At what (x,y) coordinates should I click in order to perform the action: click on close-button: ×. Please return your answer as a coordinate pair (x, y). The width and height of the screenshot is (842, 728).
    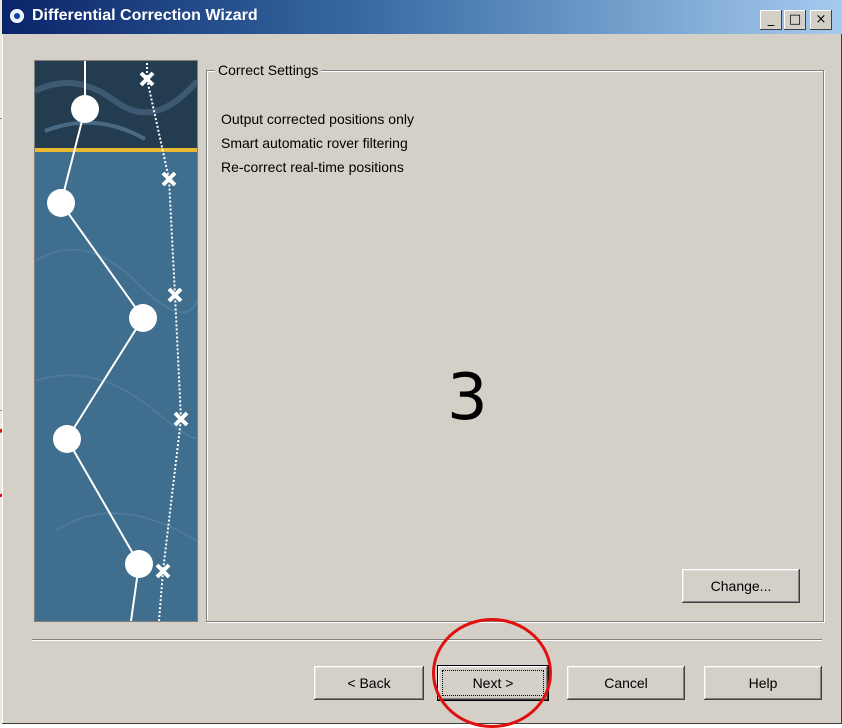
    Looking at the image, I should click on (821, 20).